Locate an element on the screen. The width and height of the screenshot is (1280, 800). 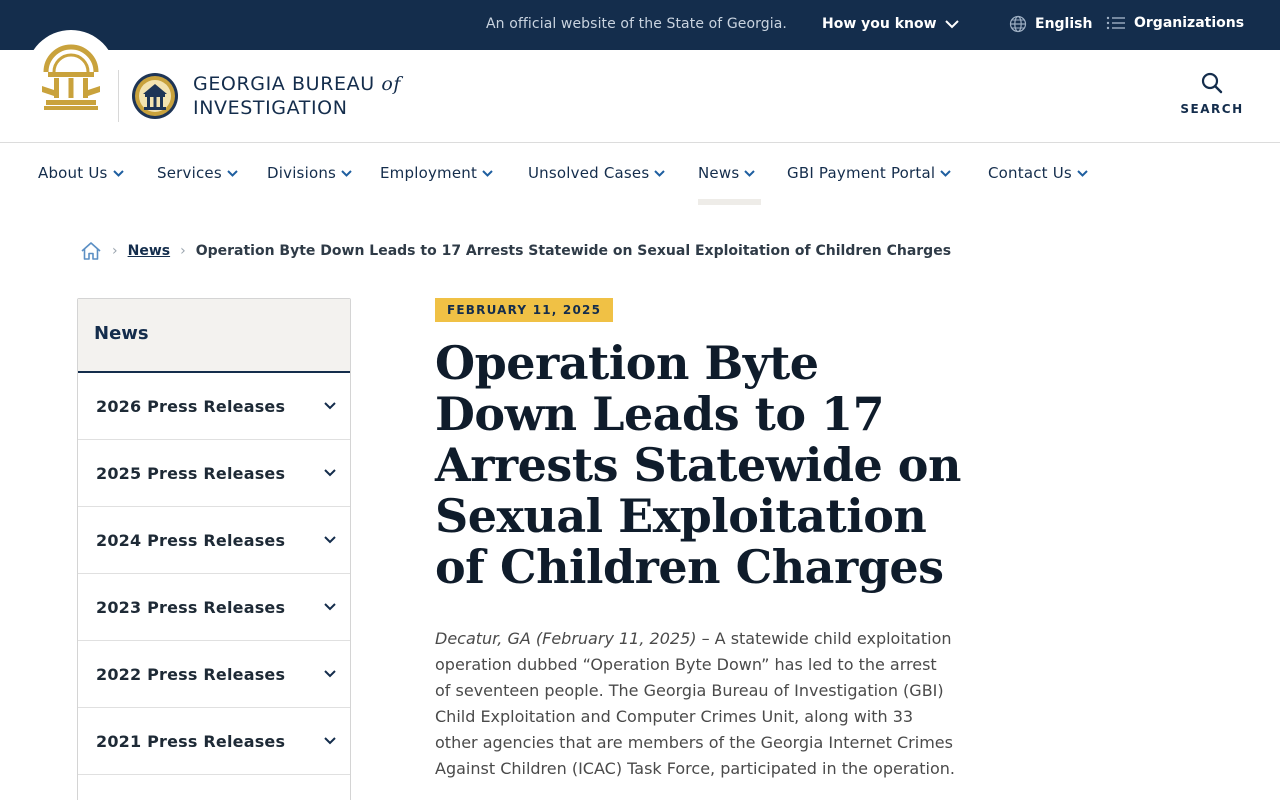
language-label: English is located at coordinates (1064, 24).